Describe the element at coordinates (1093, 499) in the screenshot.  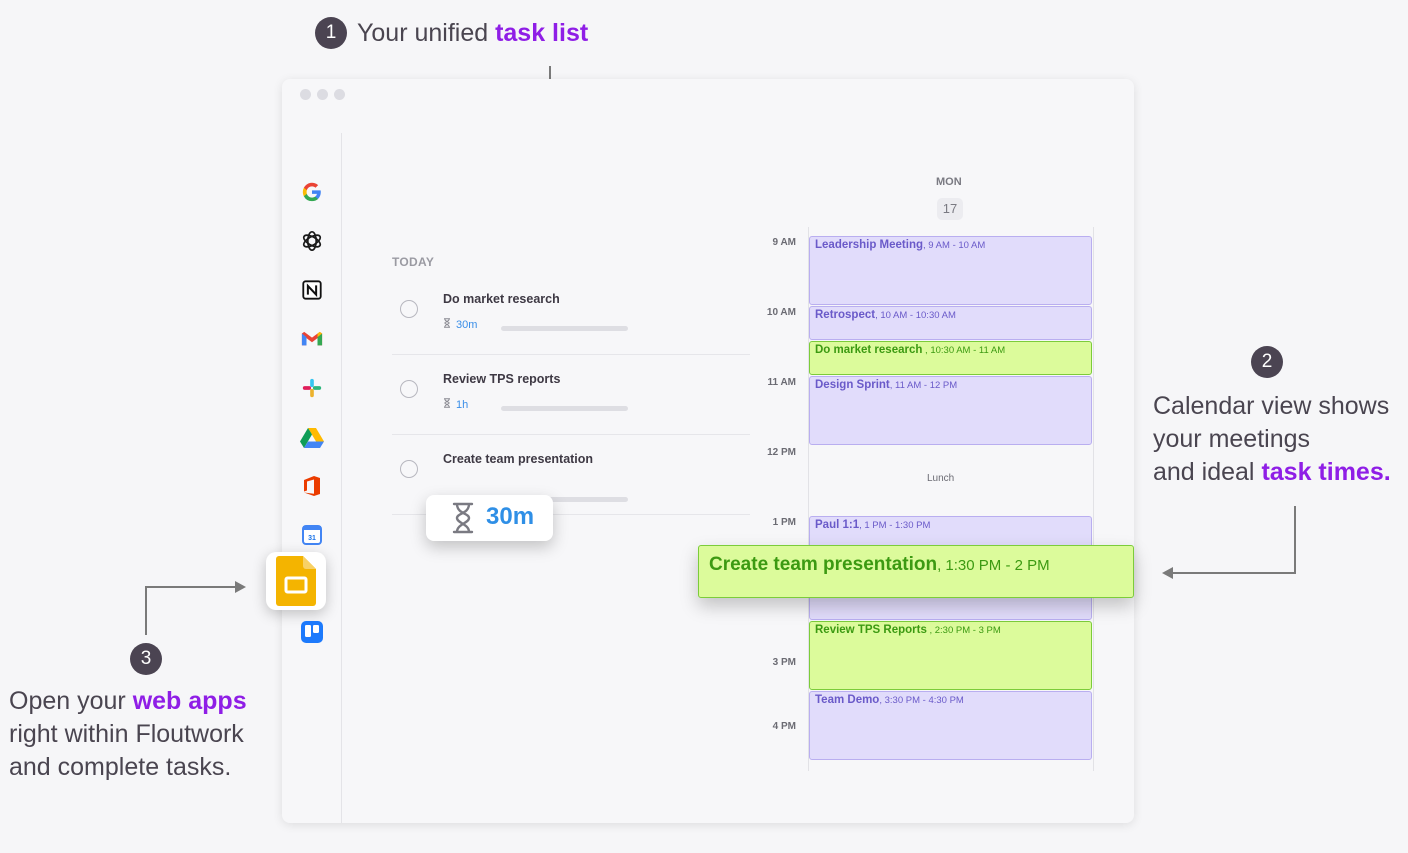
I see `calendar-right-border` at that location.